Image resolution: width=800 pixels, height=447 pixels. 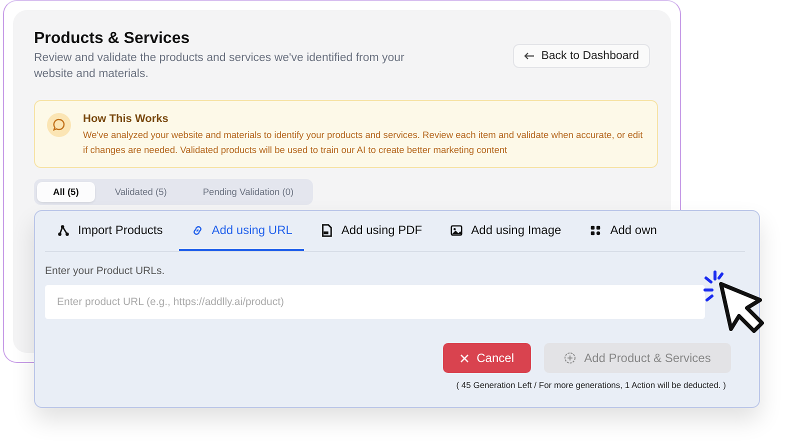 I want to click on document-icon, so click(x=327, y=230).